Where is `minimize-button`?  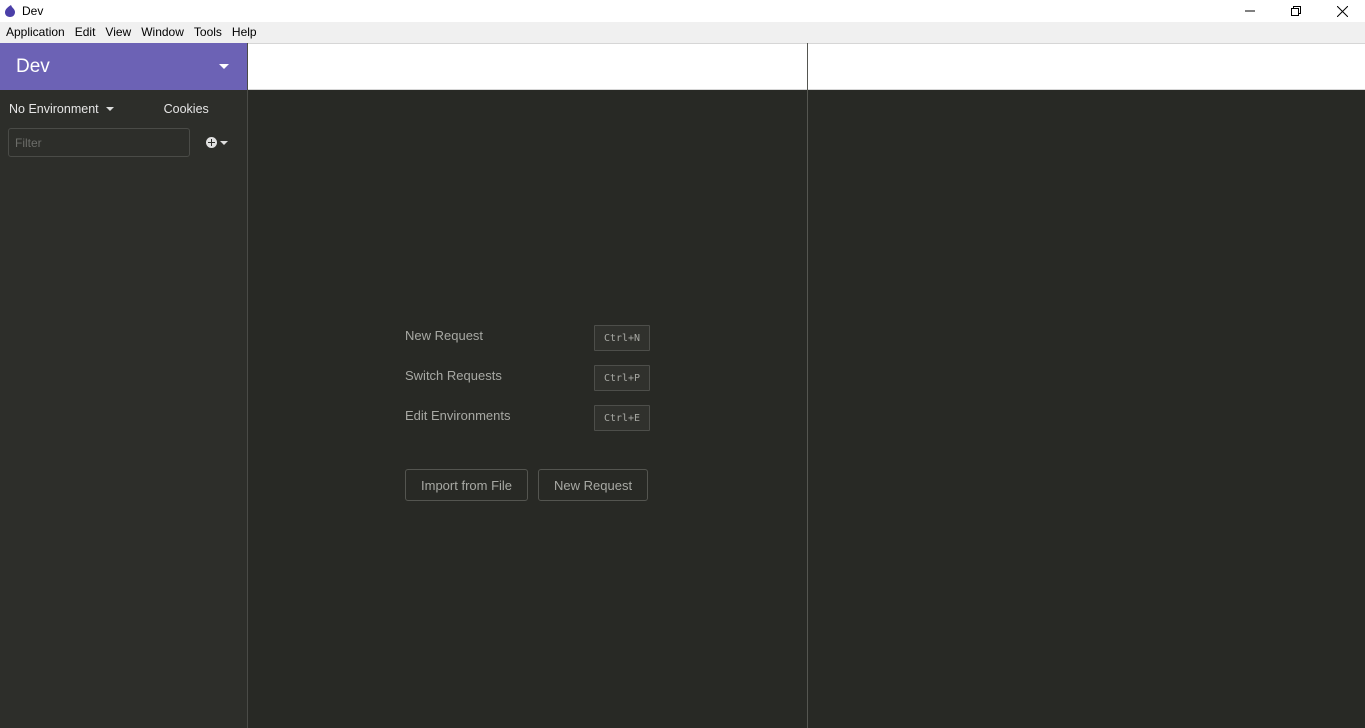
minimize-button is located at coordinates (1250, 11).